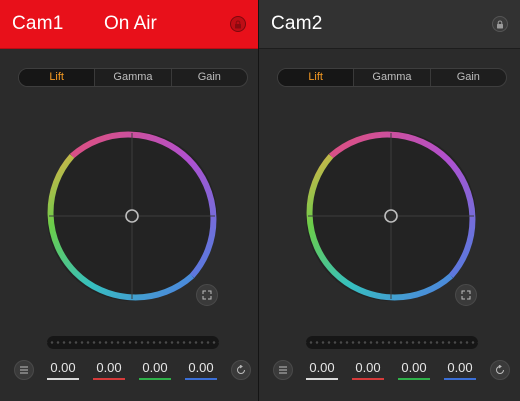  I want to click on camera-header: Cam1 On Air, so click(129, 24).